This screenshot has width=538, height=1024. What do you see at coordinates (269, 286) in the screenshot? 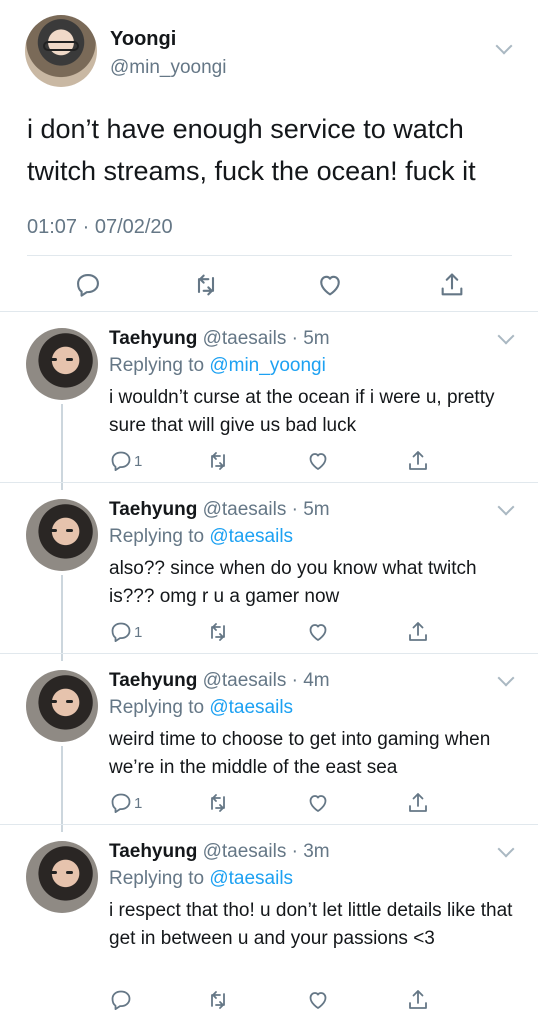
I see `tweet-actions` at bounding box center [269, 286].